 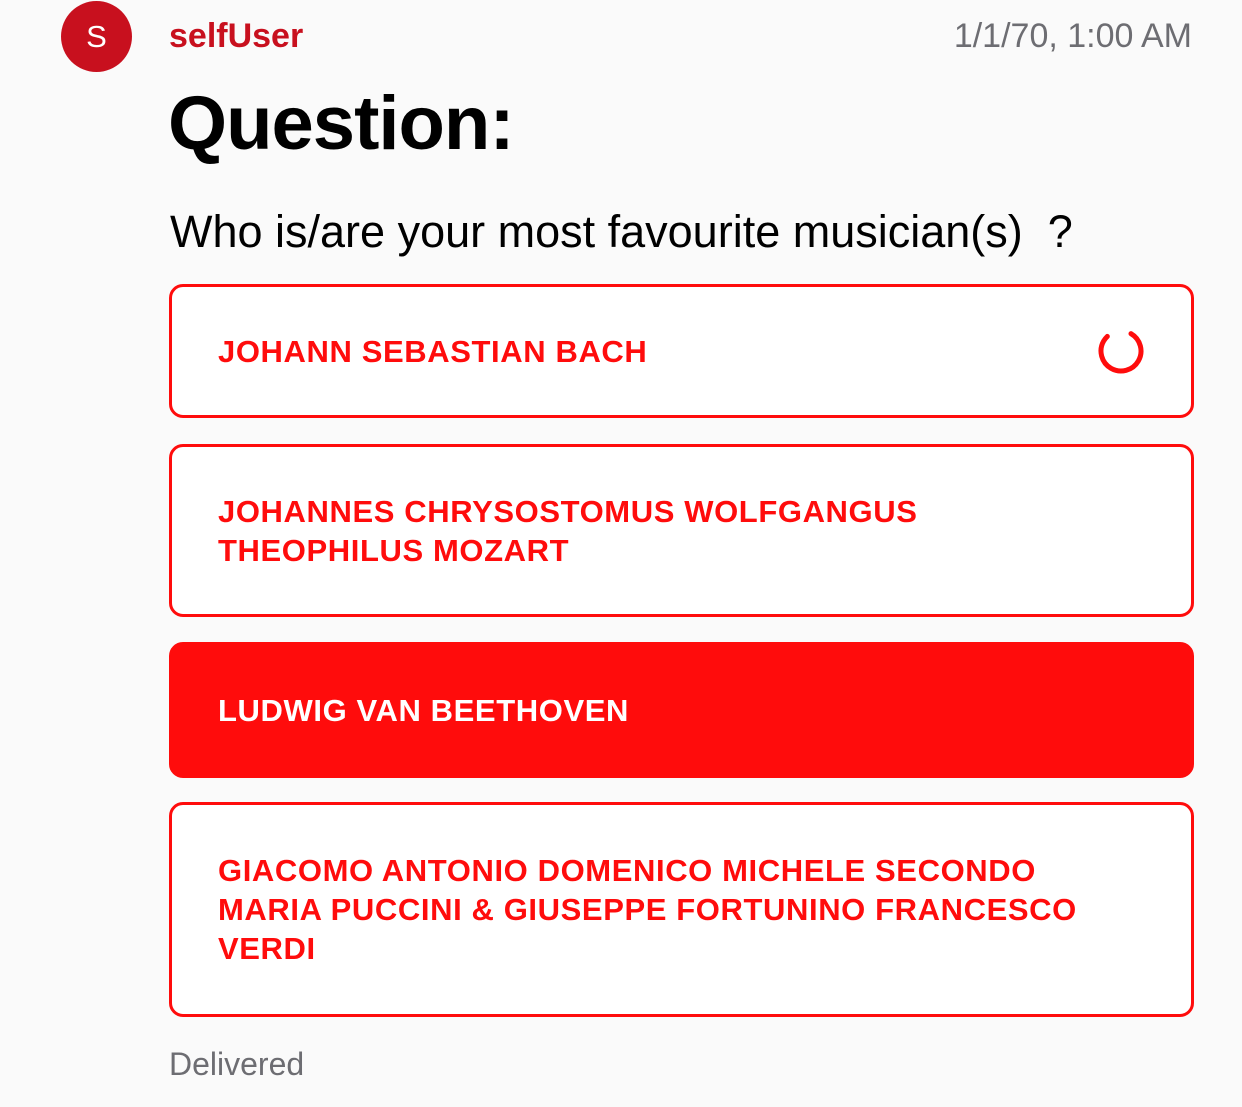 What do you see at coordinates (681, 351) in the screenshot?
I see `poll-option-bach: JOHANN SEBASTIAN BACH` at bounding box center [681, 351].